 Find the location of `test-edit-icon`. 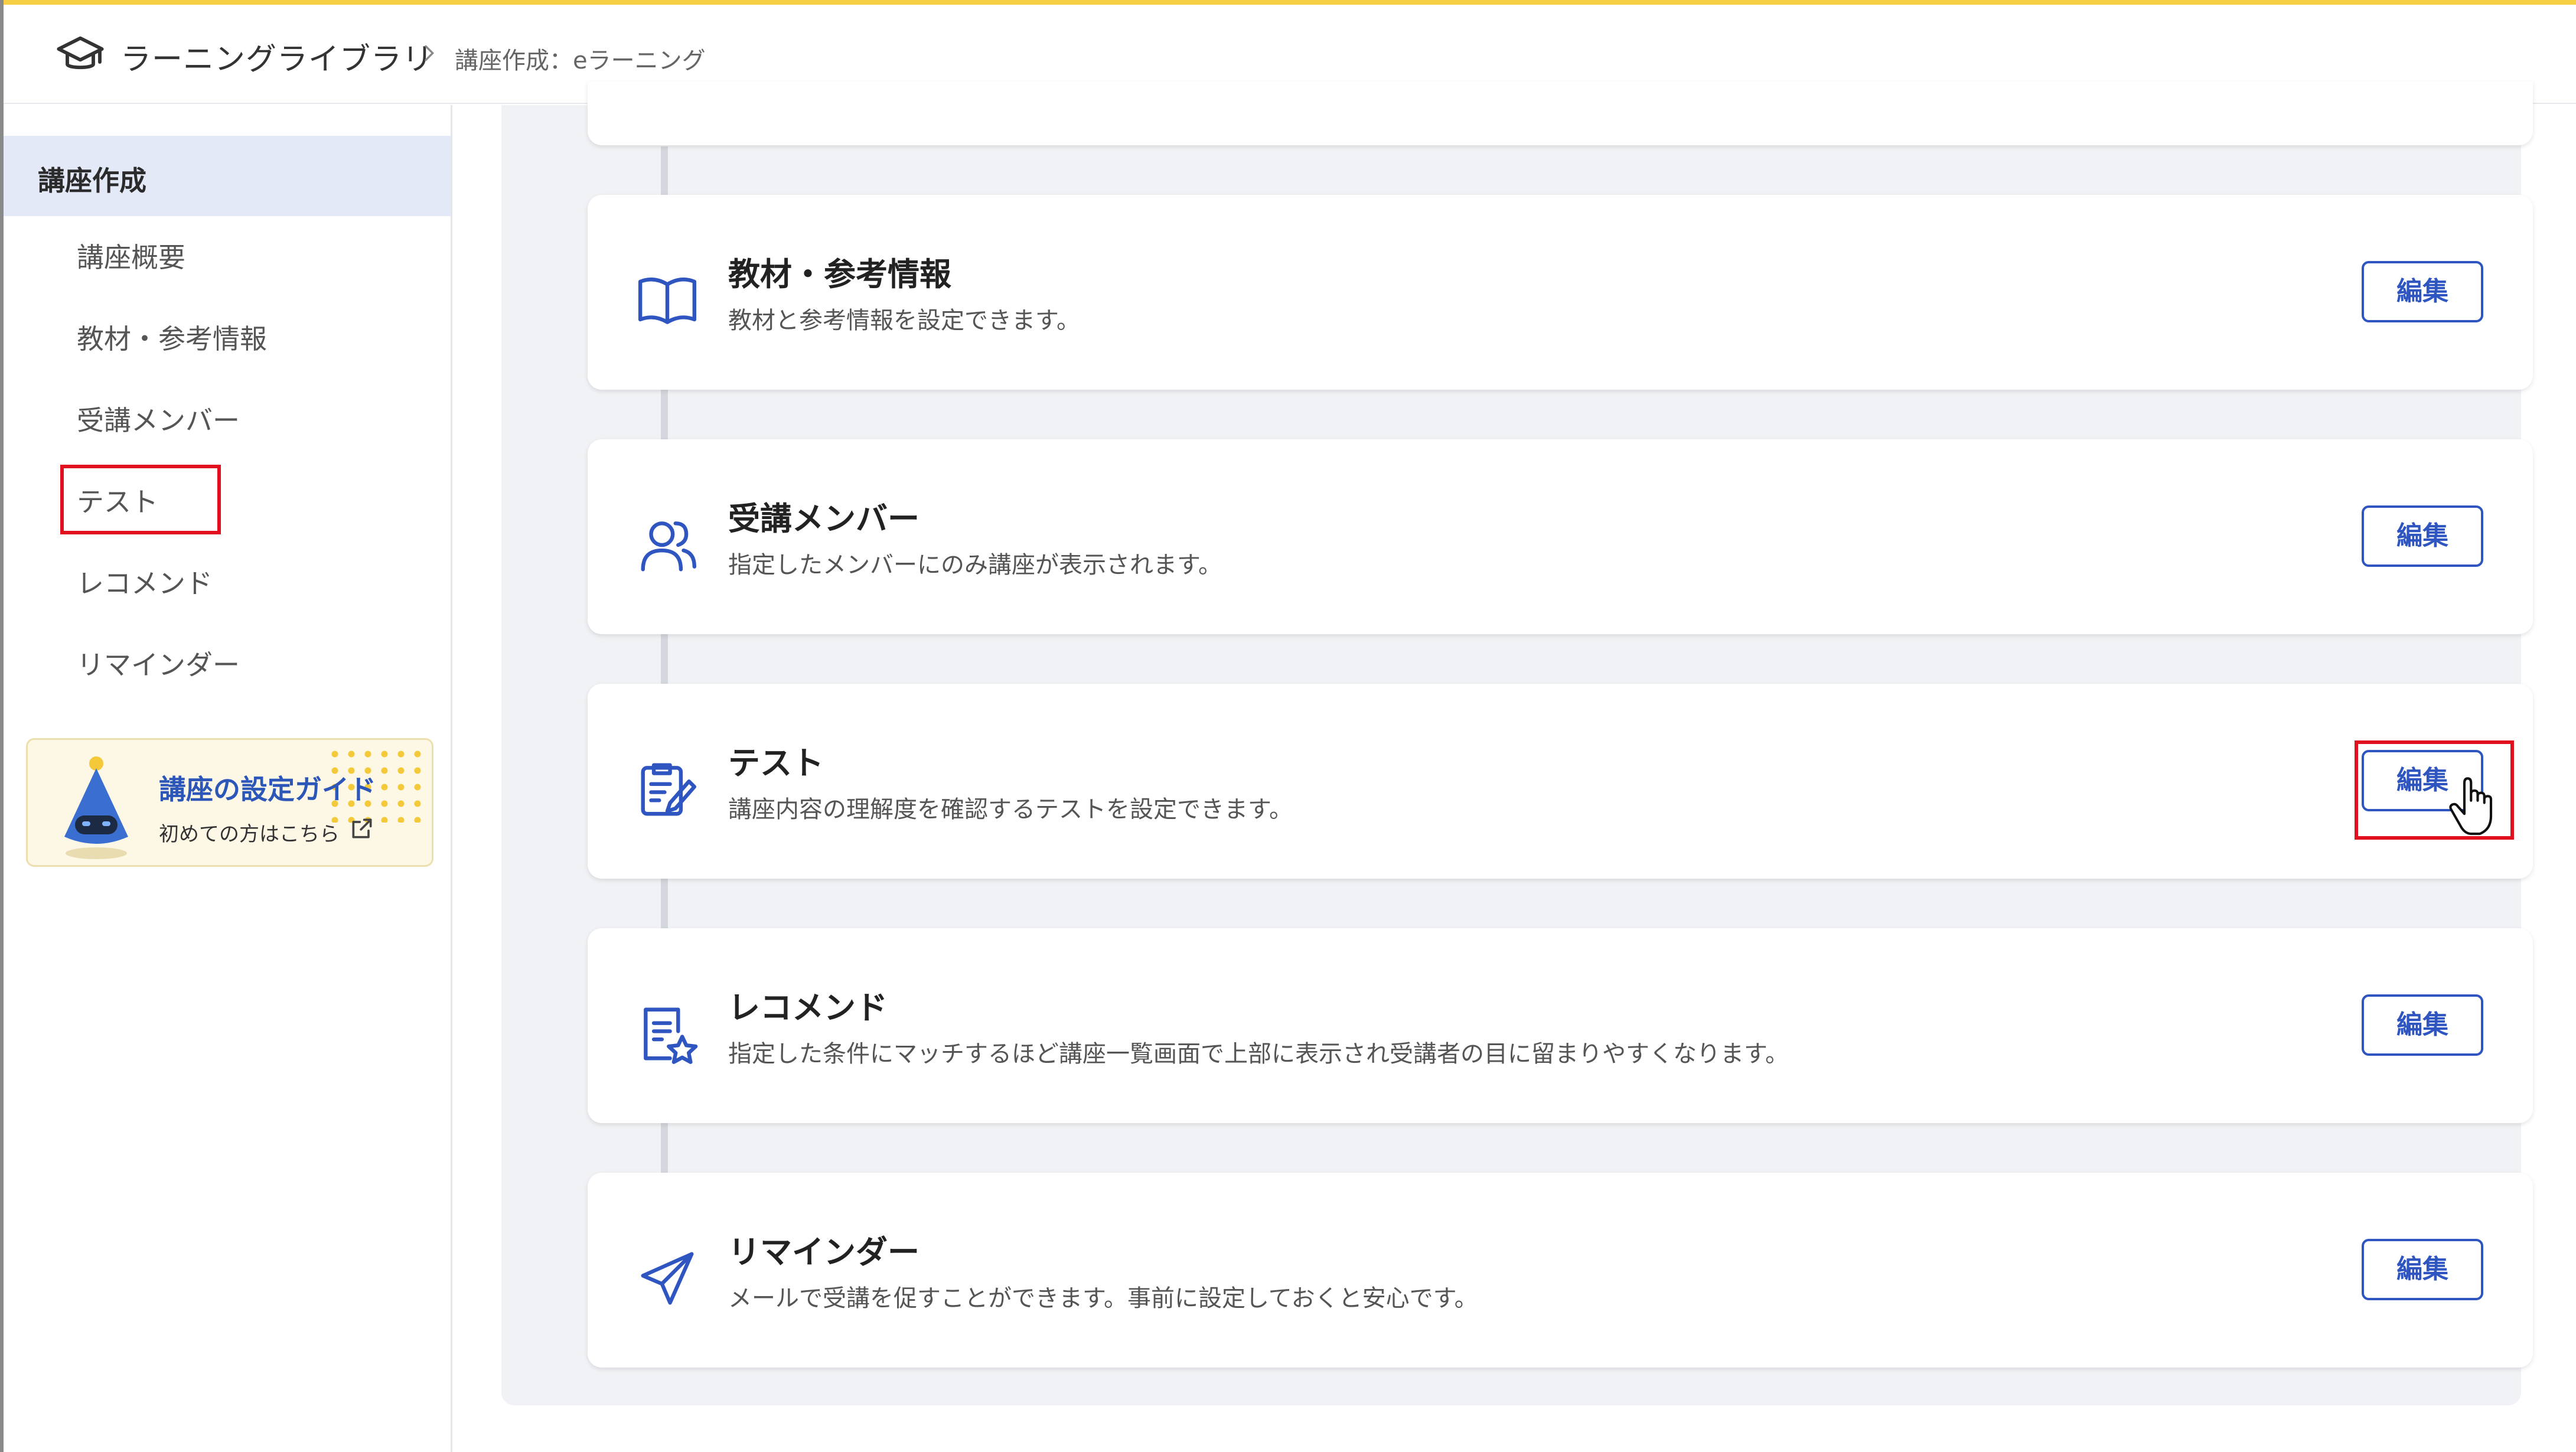

test-edit-icon is located at coordinates (669, 789).